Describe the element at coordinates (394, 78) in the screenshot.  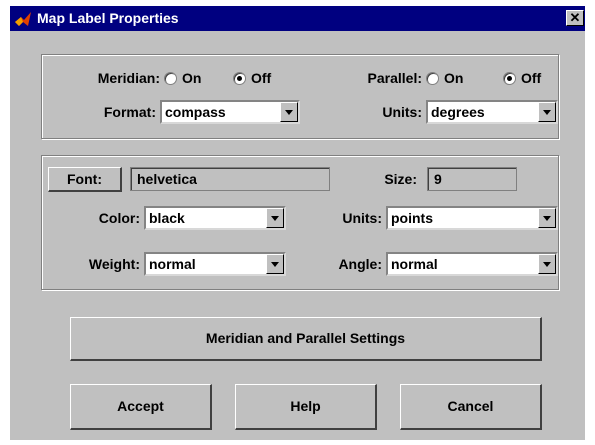
I see `parallel-label: Parallel:` at that location.